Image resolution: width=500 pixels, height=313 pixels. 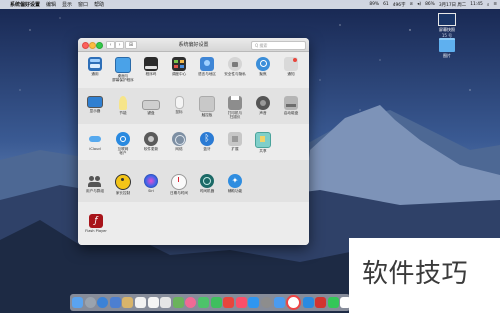 What do you see at coordinates (333, 302) in the screenshot?
I see `wechat-icon` at bounding box center [333, 302].